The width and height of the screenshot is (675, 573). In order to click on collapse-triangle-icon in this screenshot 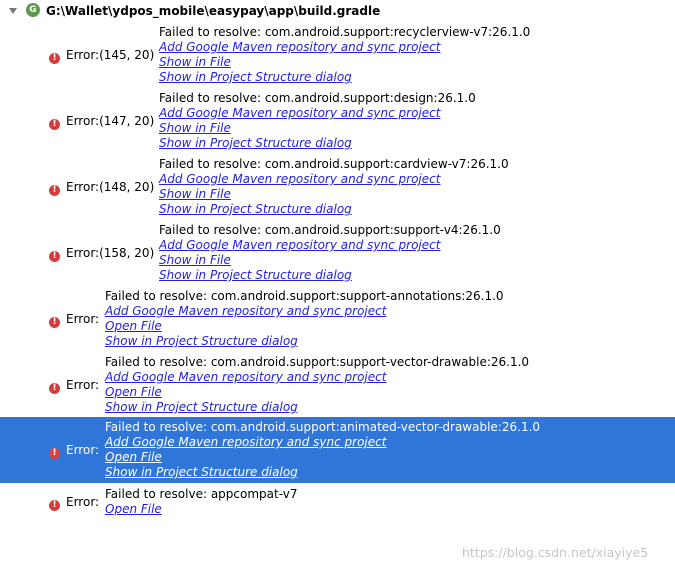, I will do `click(13, 11)`.